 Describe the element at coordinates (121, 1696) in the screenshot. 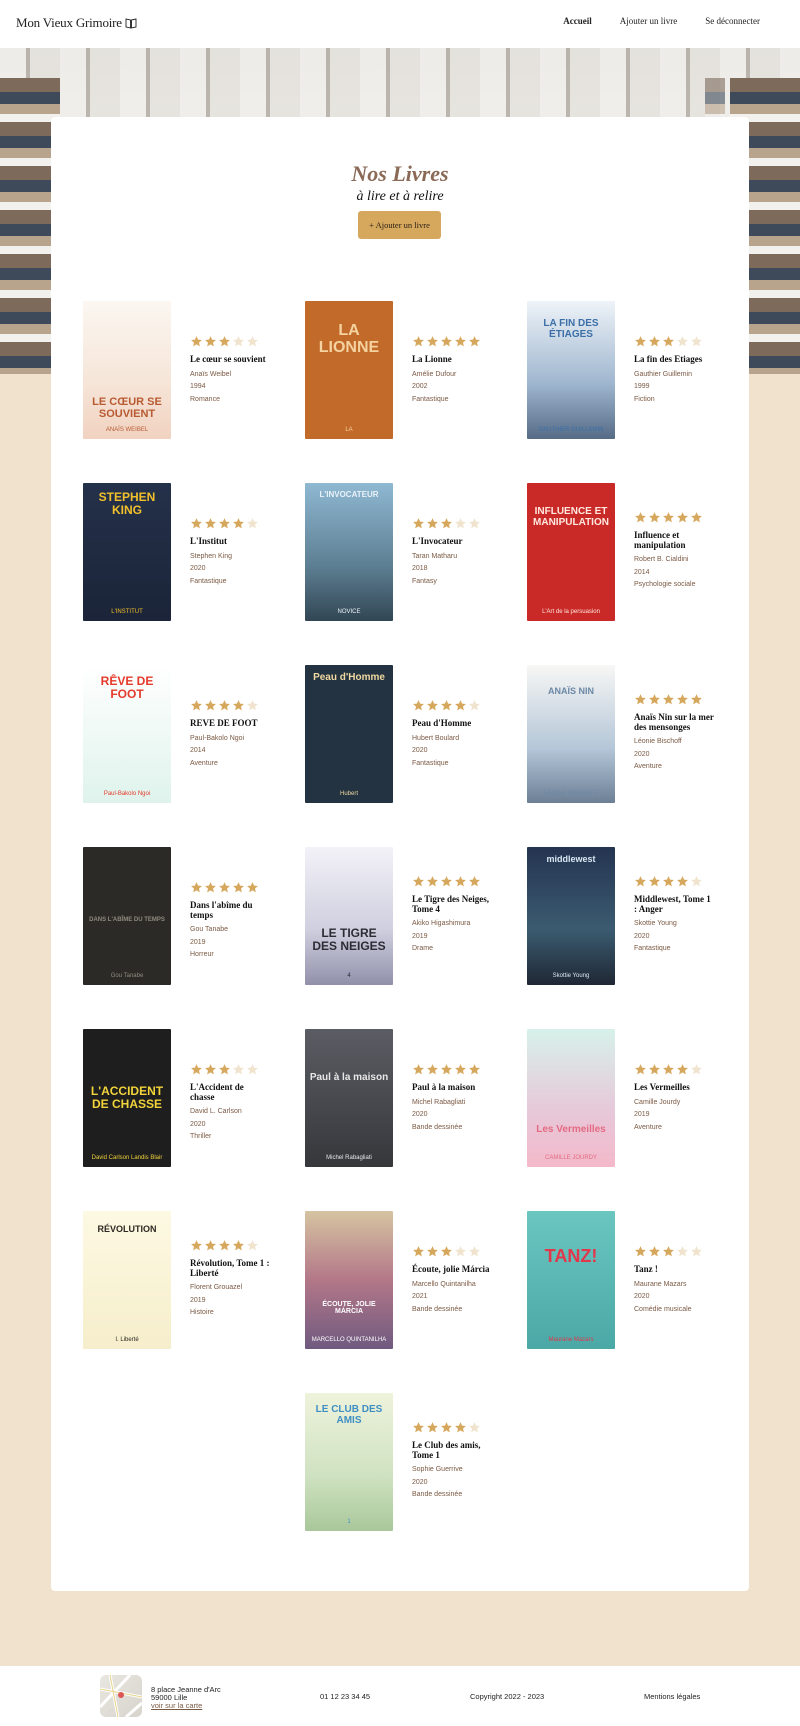

I see `map-thumbnail` at that location.